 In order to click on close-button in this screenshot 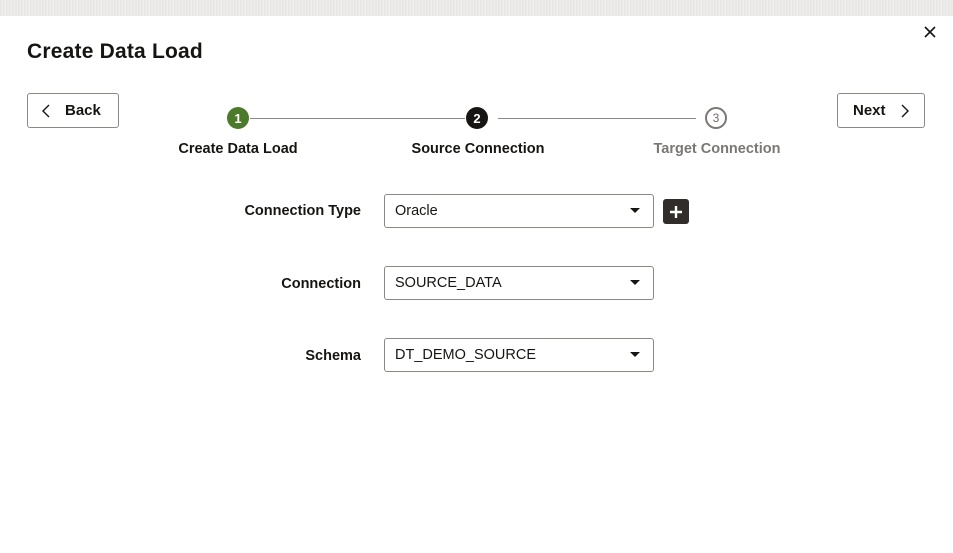, I will do `click(930, 32)`.